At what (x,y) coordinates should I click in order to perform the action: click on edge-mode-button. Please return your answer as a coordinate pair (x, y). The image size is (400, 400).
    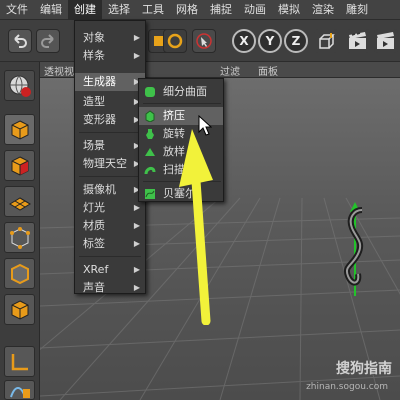
    Looking at the image, I should click on (19, 273).